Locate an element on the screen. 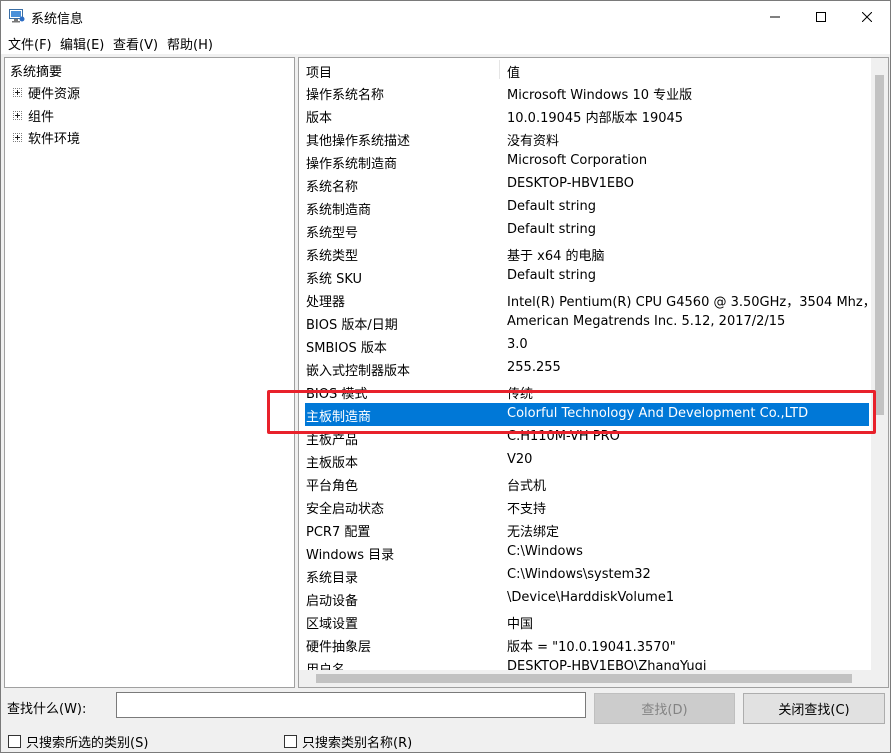 The height and width of the screenshot is (753, 891). table-row: 区域设置 中国 is located at coordinates (586, 621).